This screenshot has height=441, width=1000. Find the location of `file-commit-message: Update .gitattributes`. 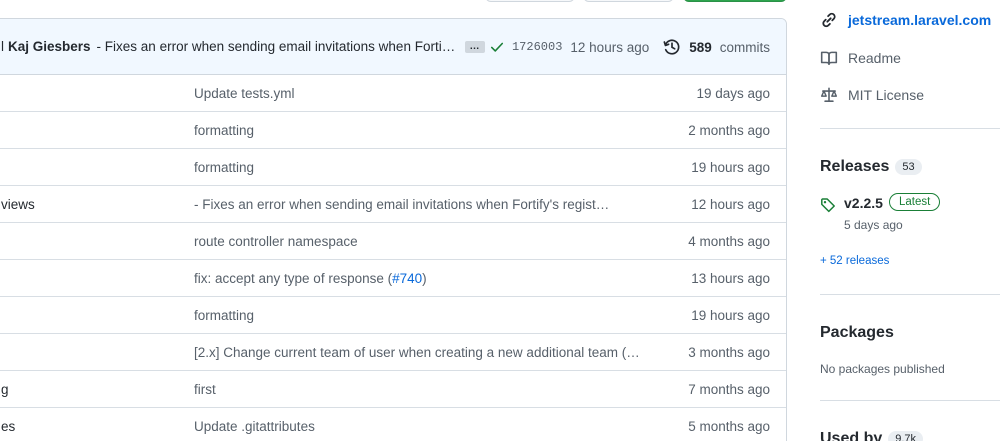

file-commit-message: Update .gitattributes is located at coordinates (254, 424).